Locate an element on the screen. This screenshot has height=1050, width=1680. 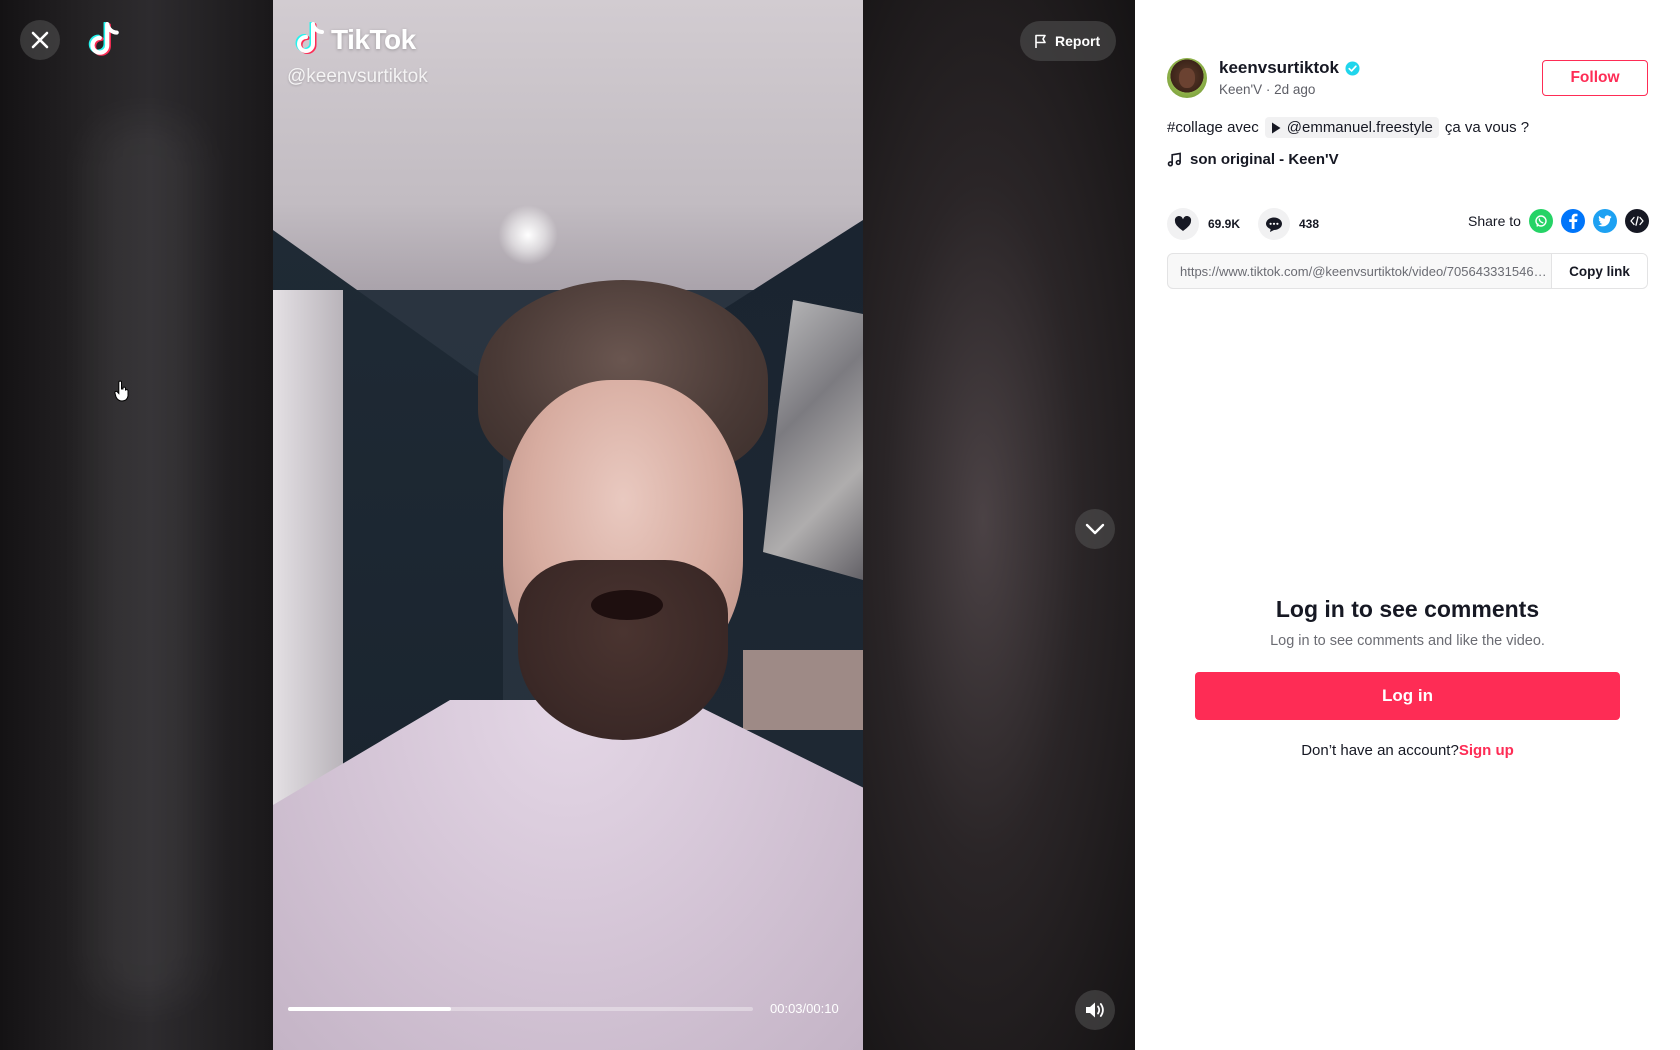
verified-badge-icon is located at coordinates (1352, 68).